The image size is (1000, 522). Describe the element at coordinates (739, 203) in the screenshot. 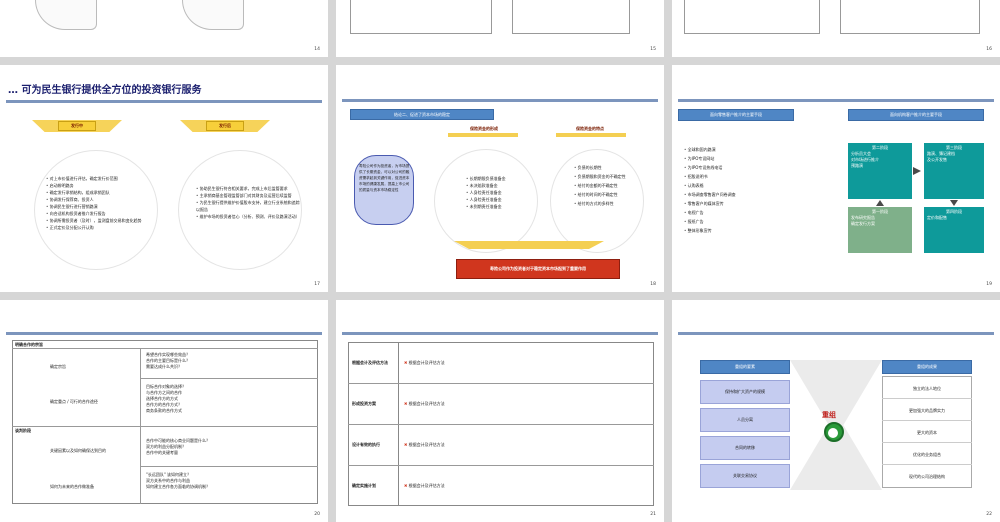

I see `list-item: 零售客户的媒体宣传` at that location.